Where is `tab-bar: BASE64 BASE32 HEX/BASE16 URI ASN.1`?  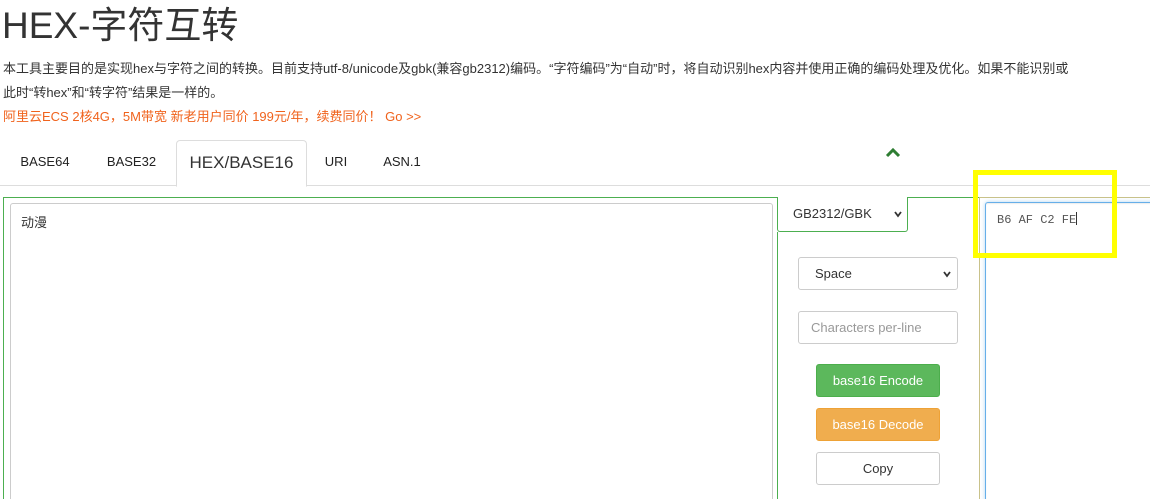 tab-bar: BASE64 BASE32 HEX/BASE16 URI ASN.1 is located at coordinates (575, 163).